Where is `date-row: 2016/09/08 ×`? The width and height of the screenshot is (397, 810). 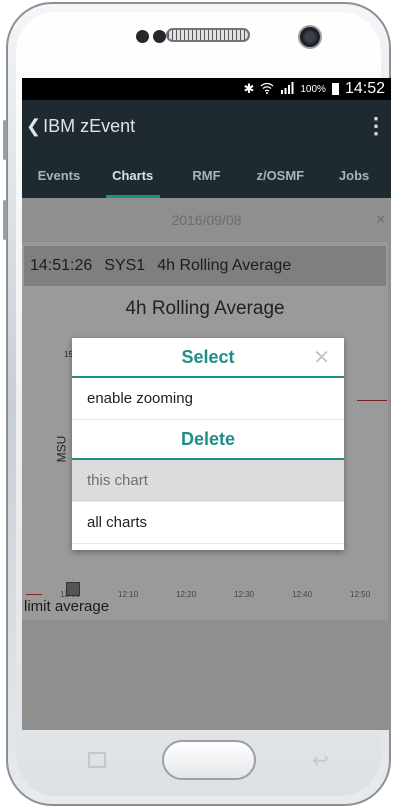
date-row: 2016/09/08 × is located at coordinates (206, 220).